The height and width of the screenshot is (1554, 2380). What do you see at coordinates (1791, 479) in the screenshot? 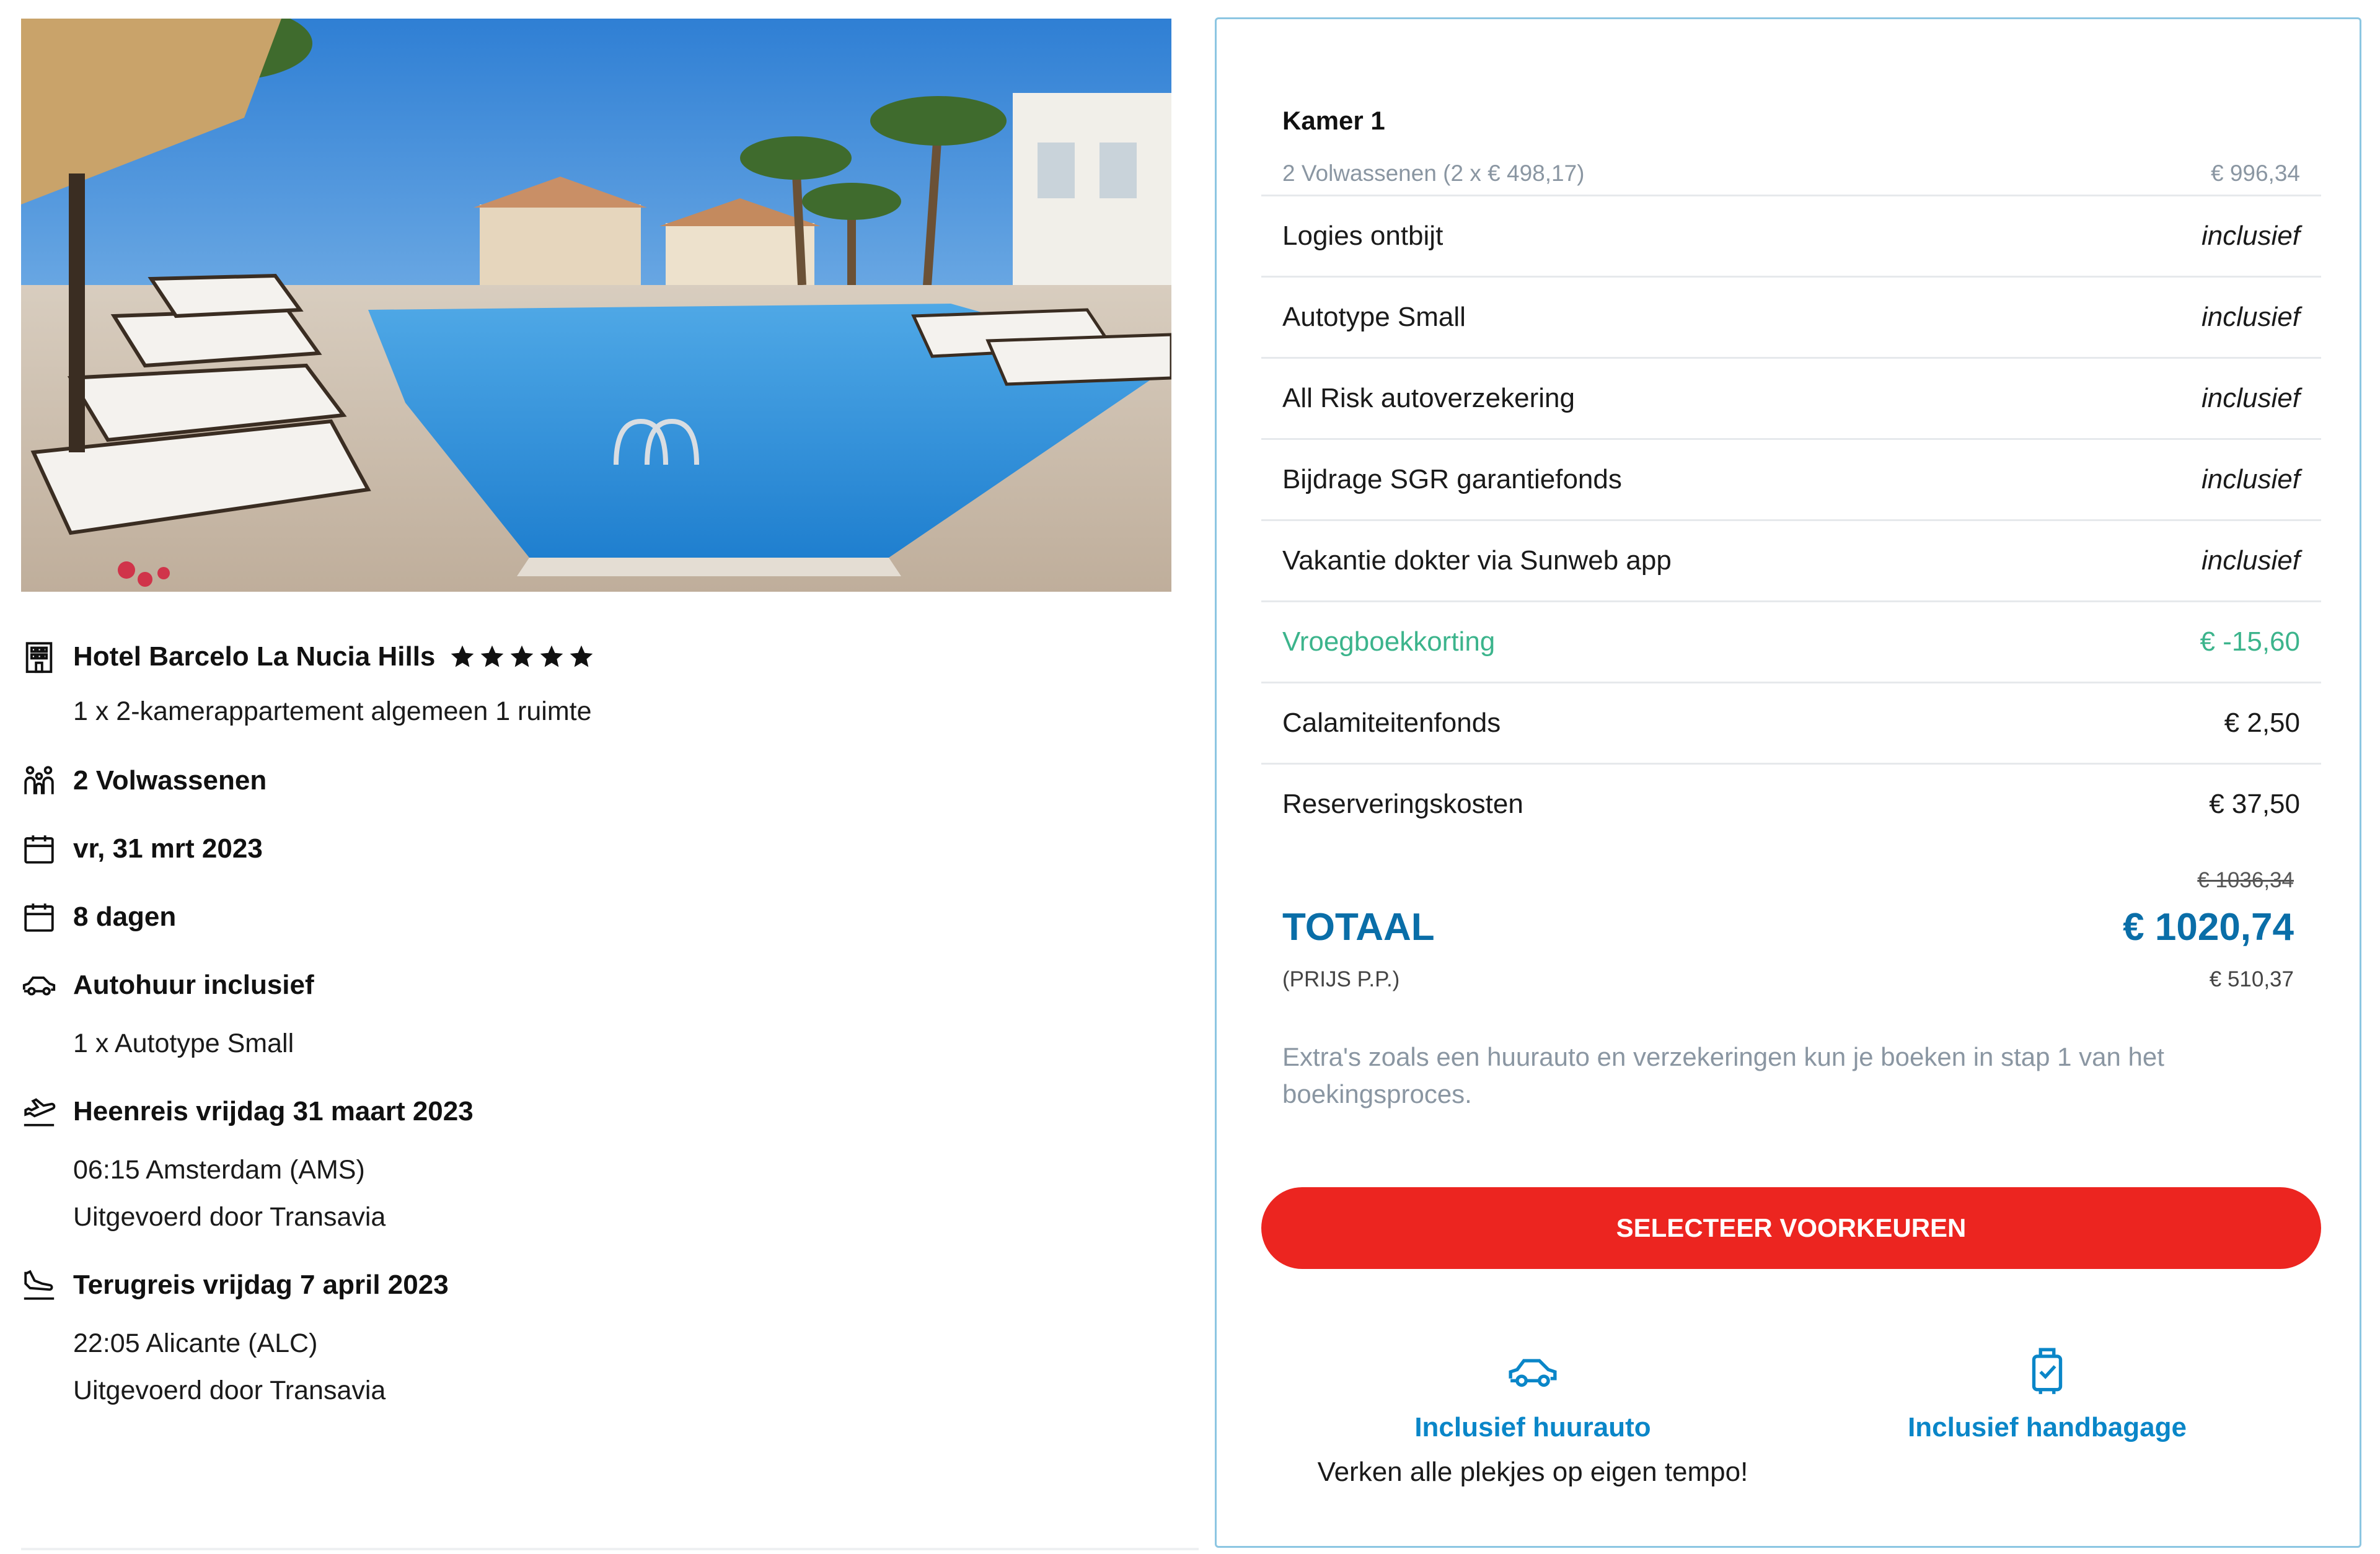
I see `line-item: Bijdrage SGR garantiefonds inclusief` at bounding box center [1791, 479].